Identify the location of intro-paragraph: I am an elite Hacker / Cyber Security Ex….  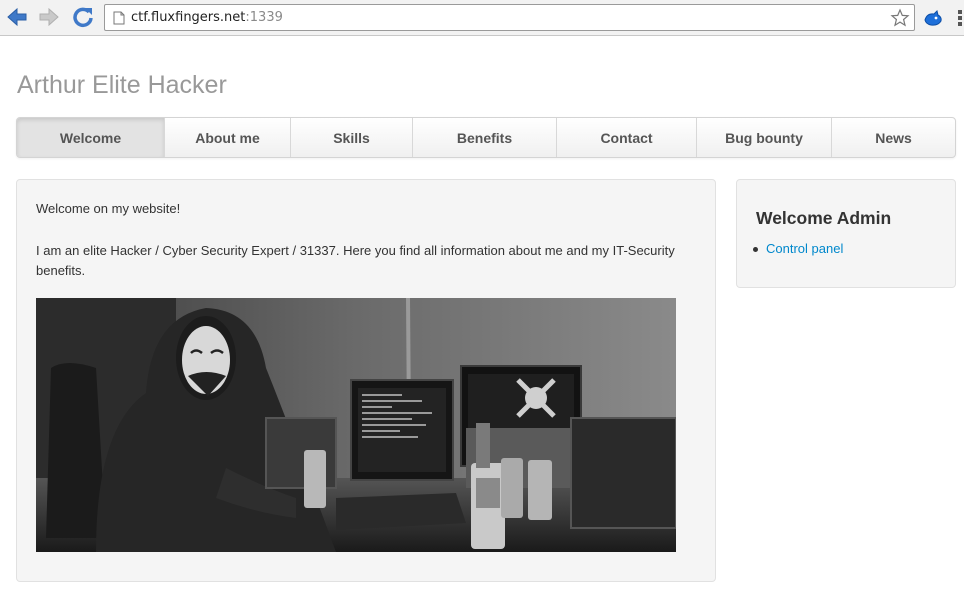
(355, 260).